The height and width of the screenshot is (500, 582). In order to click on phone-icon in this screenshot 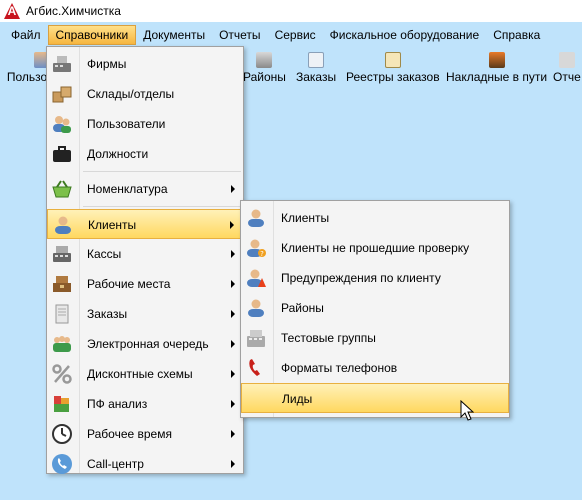, I will do `click(62, 464)`.